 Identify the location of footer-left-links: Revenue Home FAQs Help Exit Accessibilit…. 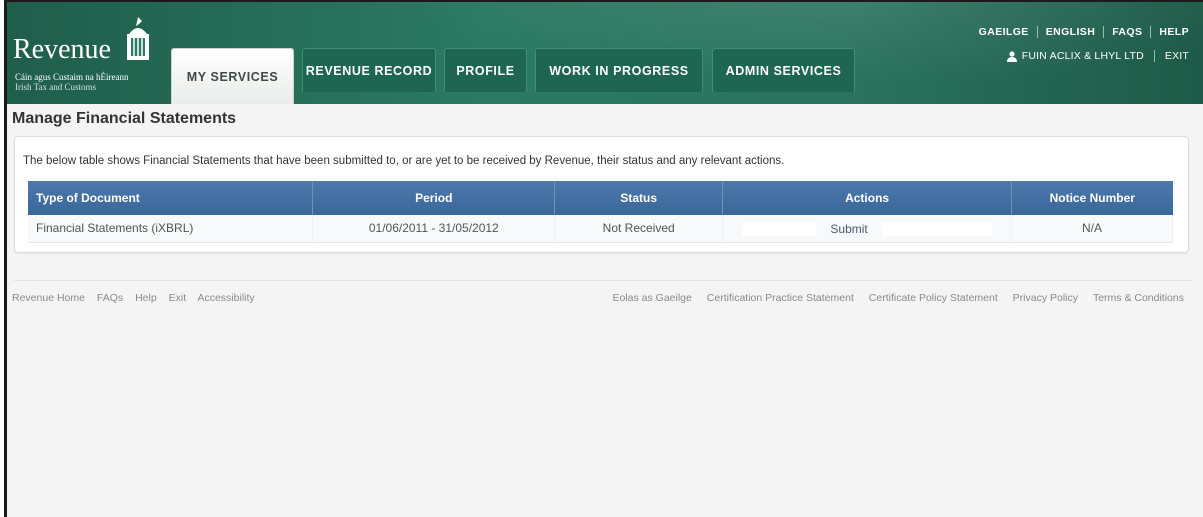
(138, 298).